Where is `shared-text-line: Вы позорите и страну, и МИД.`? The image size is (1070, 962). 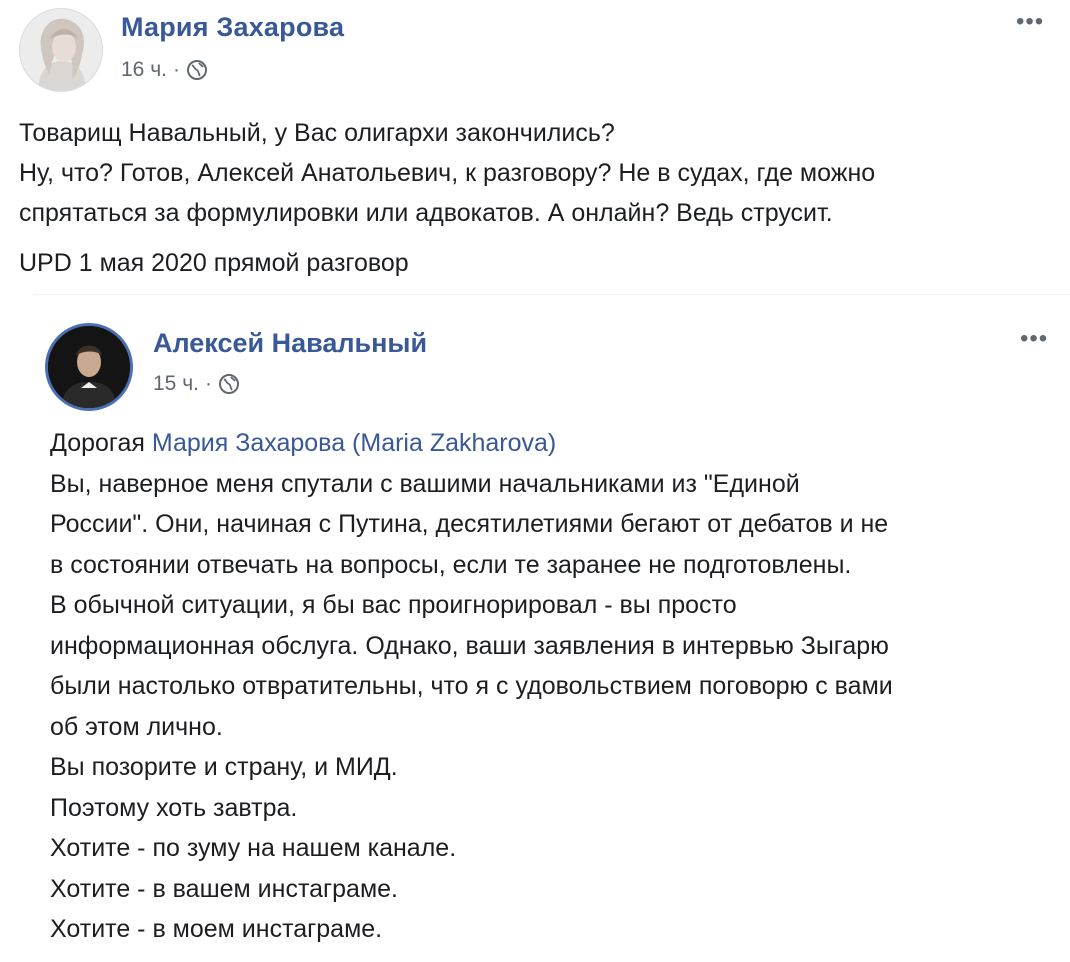 shared-text-line: Вы позорите и страну, и МИД. is located at coordinates (224, 767).